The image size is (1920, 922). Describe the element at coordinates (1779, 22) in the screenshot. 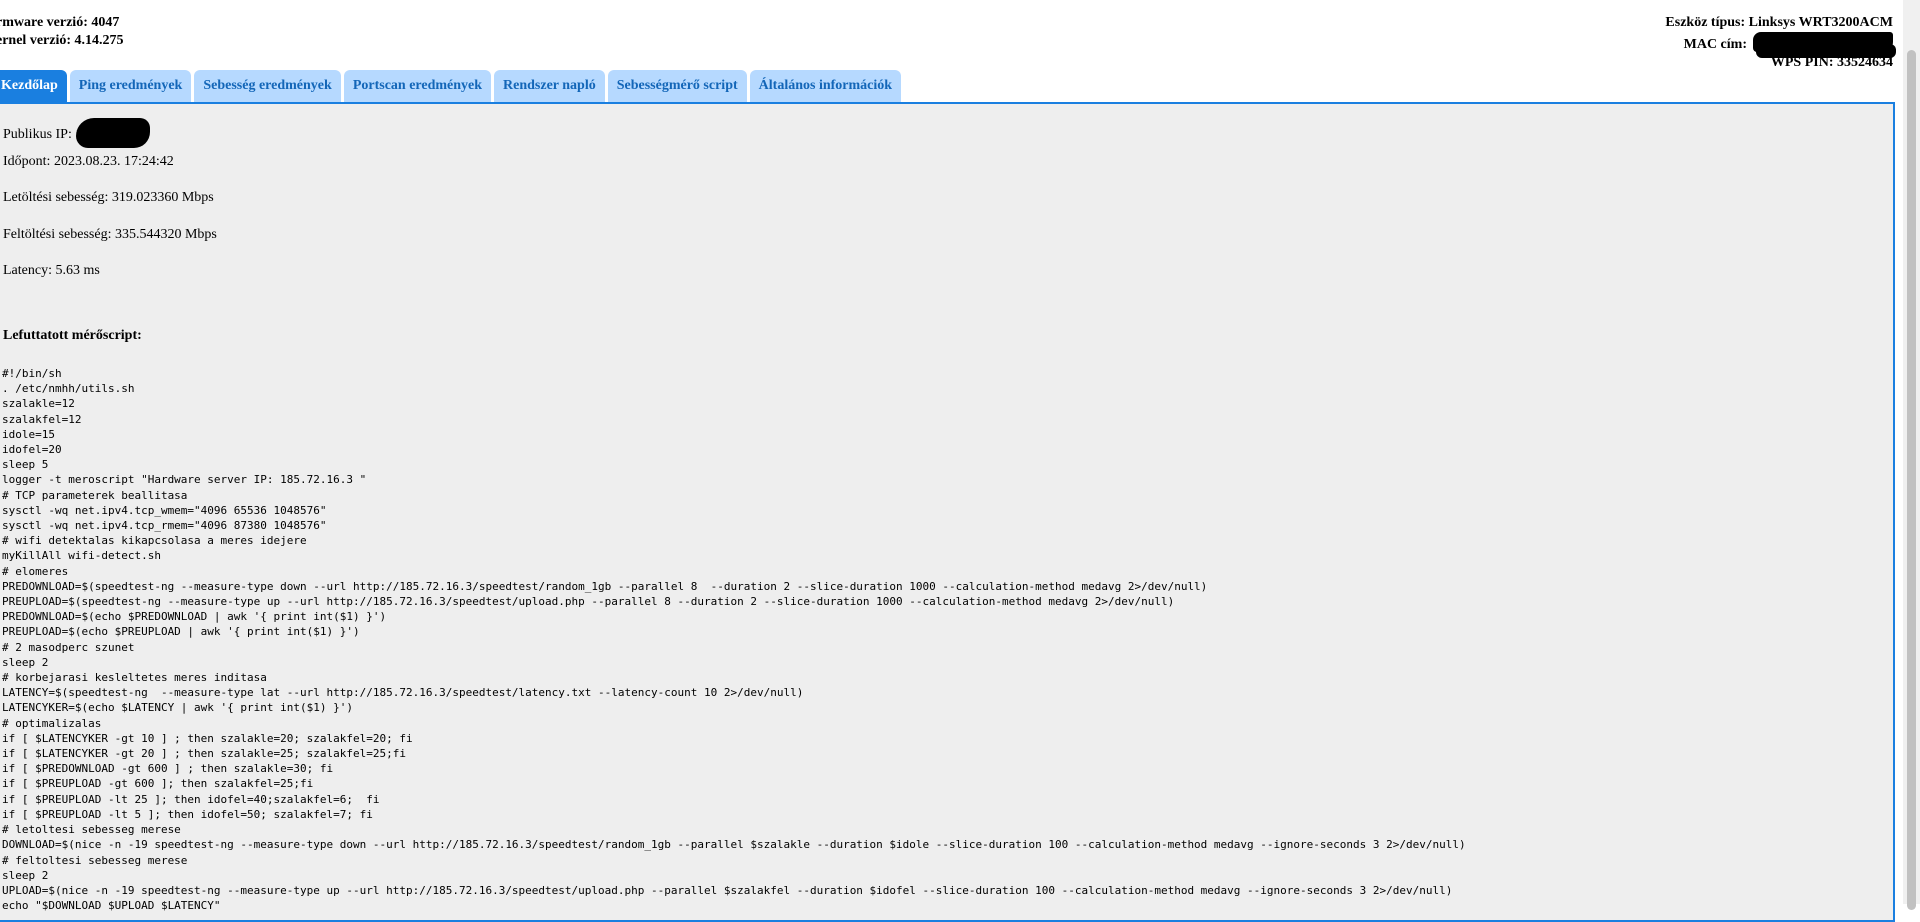

I see `device-type: Eszköz típus: Linksys WRT3200ACM` at that location.